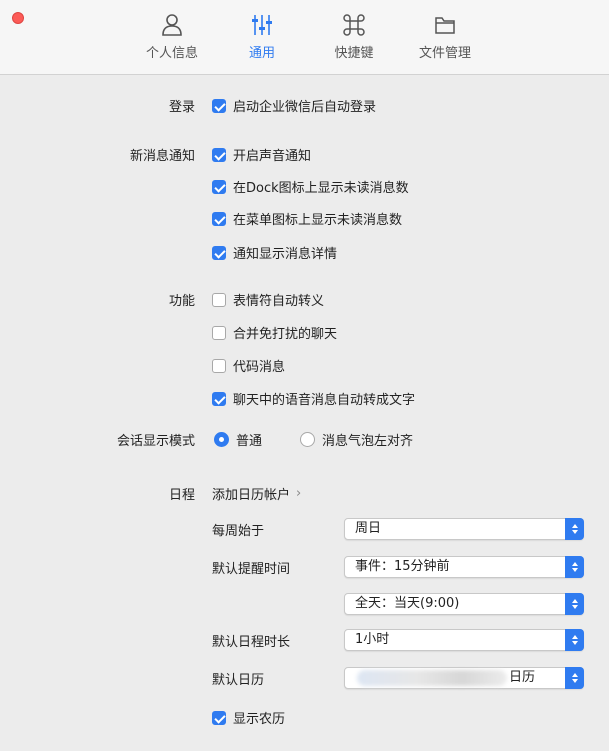 The height and width of the screenshot is (751, 609). Describe the element at coordinates (219, 365) in the screenshot. I see `code-message-checkbox` at that location.